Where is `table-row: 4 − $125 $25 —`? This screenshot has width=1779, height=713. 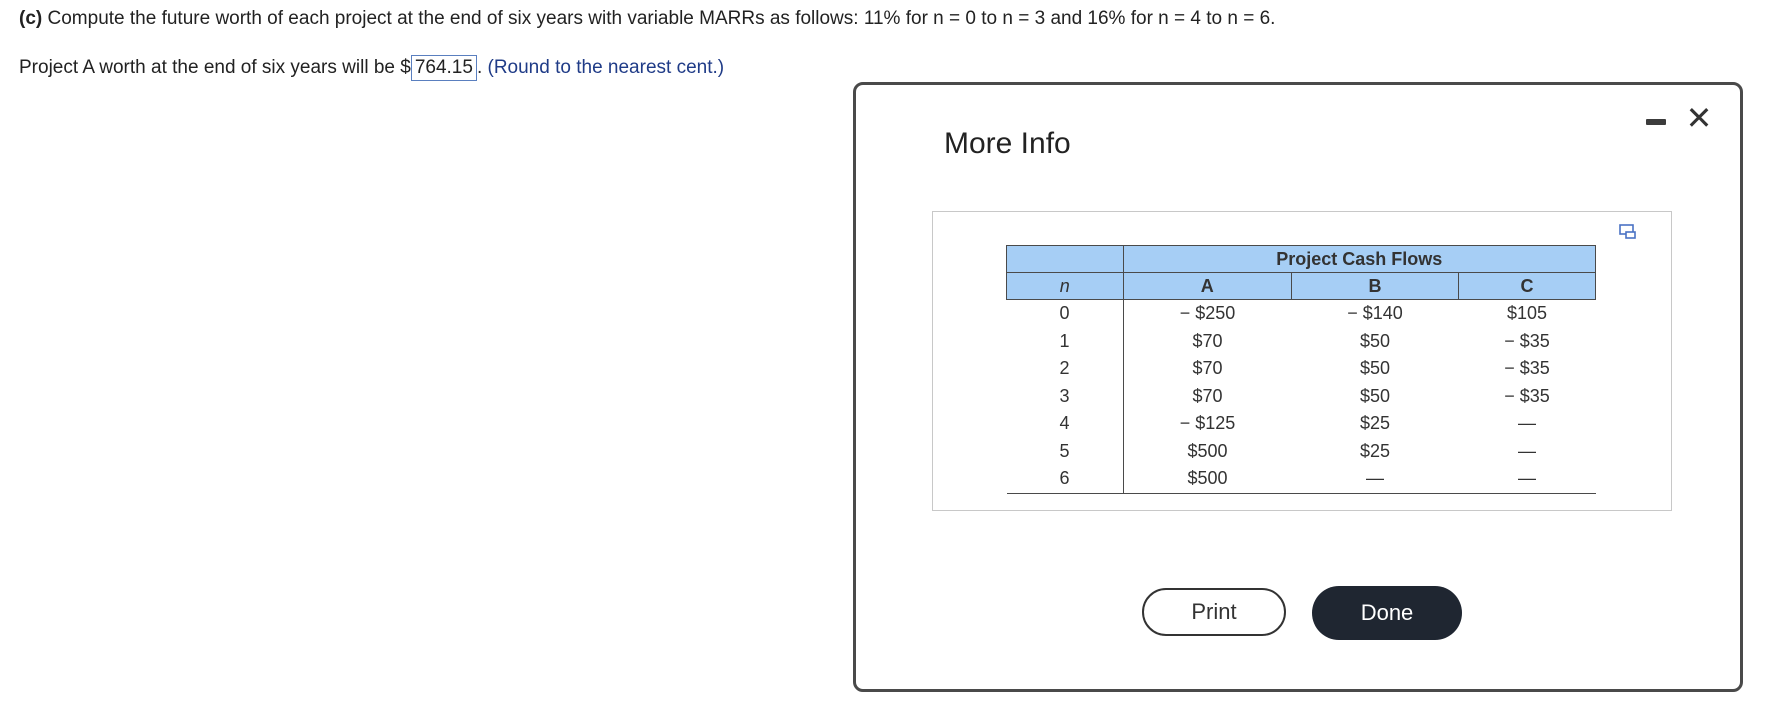
table-row: 4 − $125 $25 — is located at coordinates (1301, 424).